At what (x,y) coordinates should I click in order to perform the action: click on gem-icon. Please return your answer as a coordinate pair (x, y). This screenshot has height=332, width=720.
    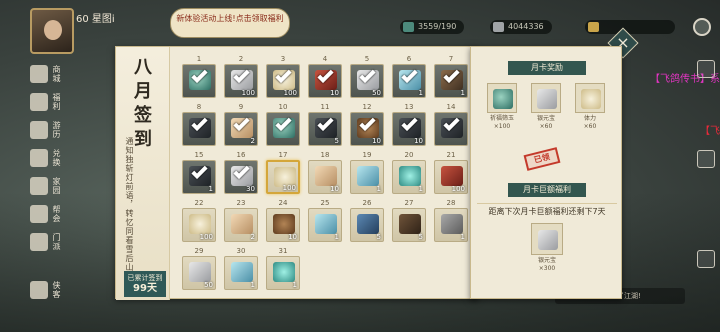
    Looking at the image, I should click on (368, 176).